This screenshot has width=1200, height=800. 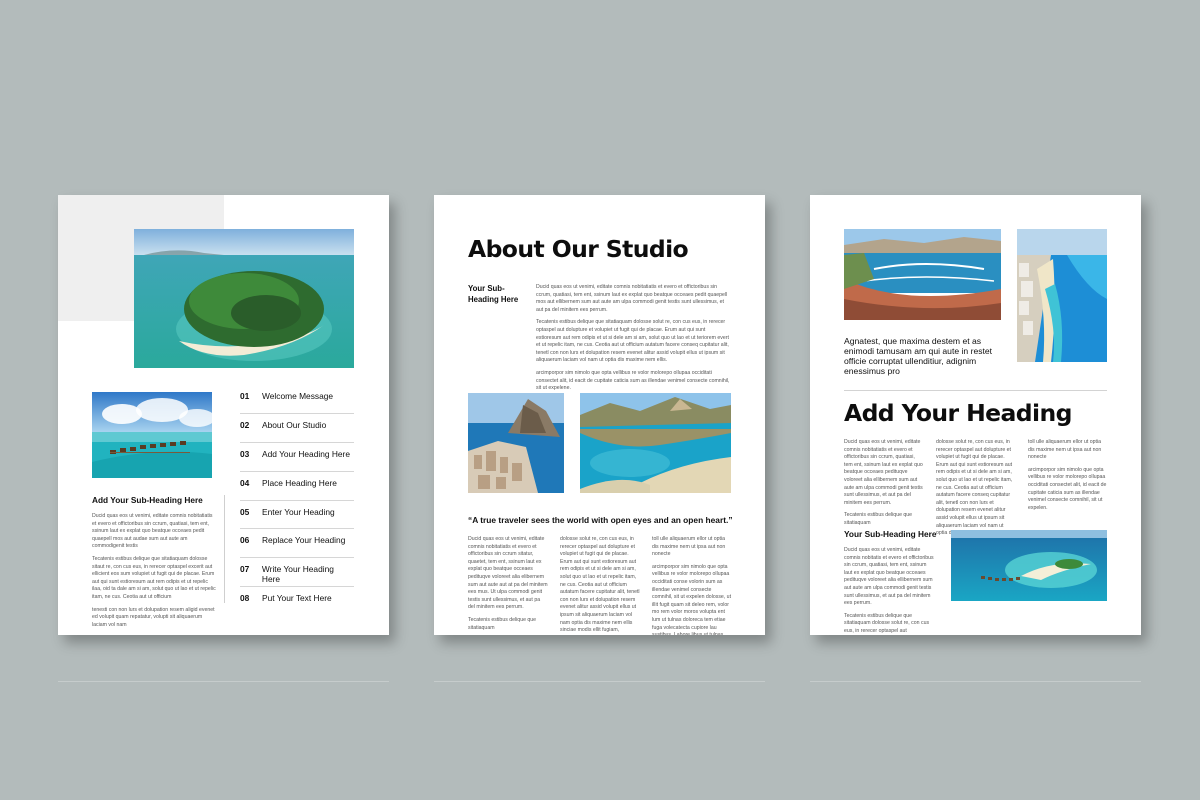 What do you see at coordinates (298, 396) in the screenshot?
I see `toc-label: Welcome Message` at bounding box center [298, 396].